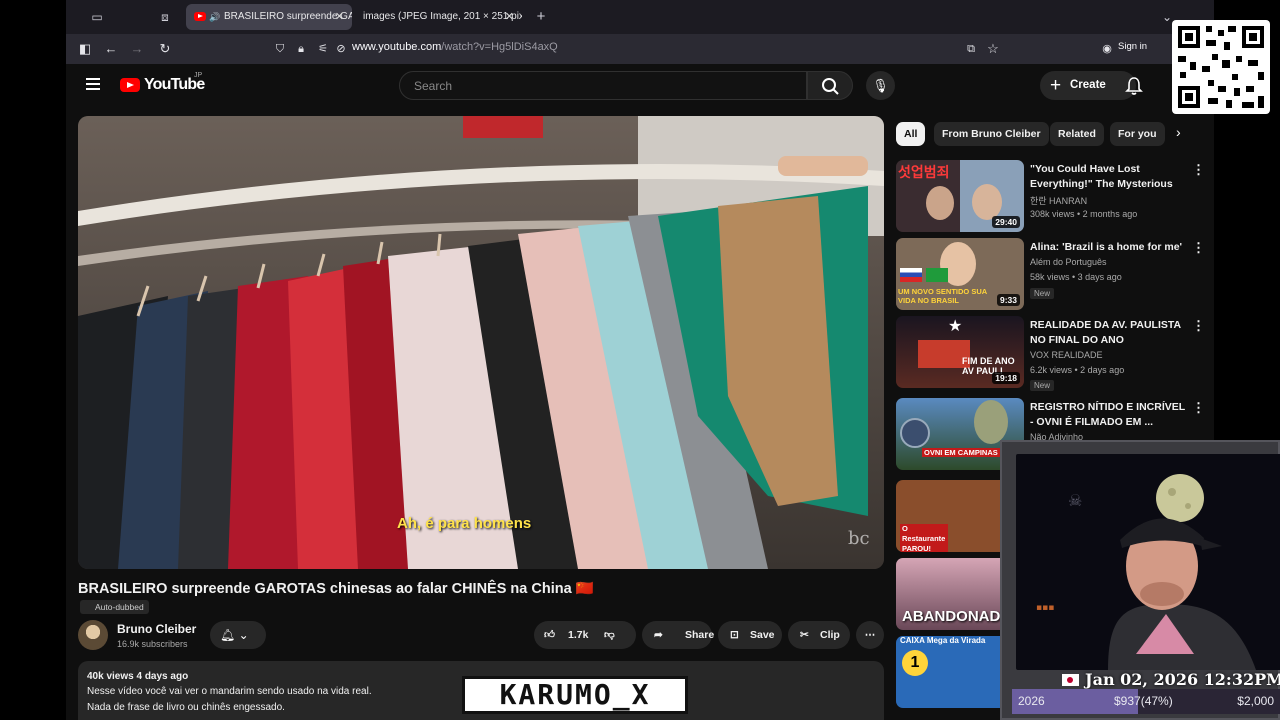 This screenshot has width=1280, height=720. Describe the element at coordinates (609, 635) in the screenshot. I see `thumbs-down-icon: 👎︎` at that location.